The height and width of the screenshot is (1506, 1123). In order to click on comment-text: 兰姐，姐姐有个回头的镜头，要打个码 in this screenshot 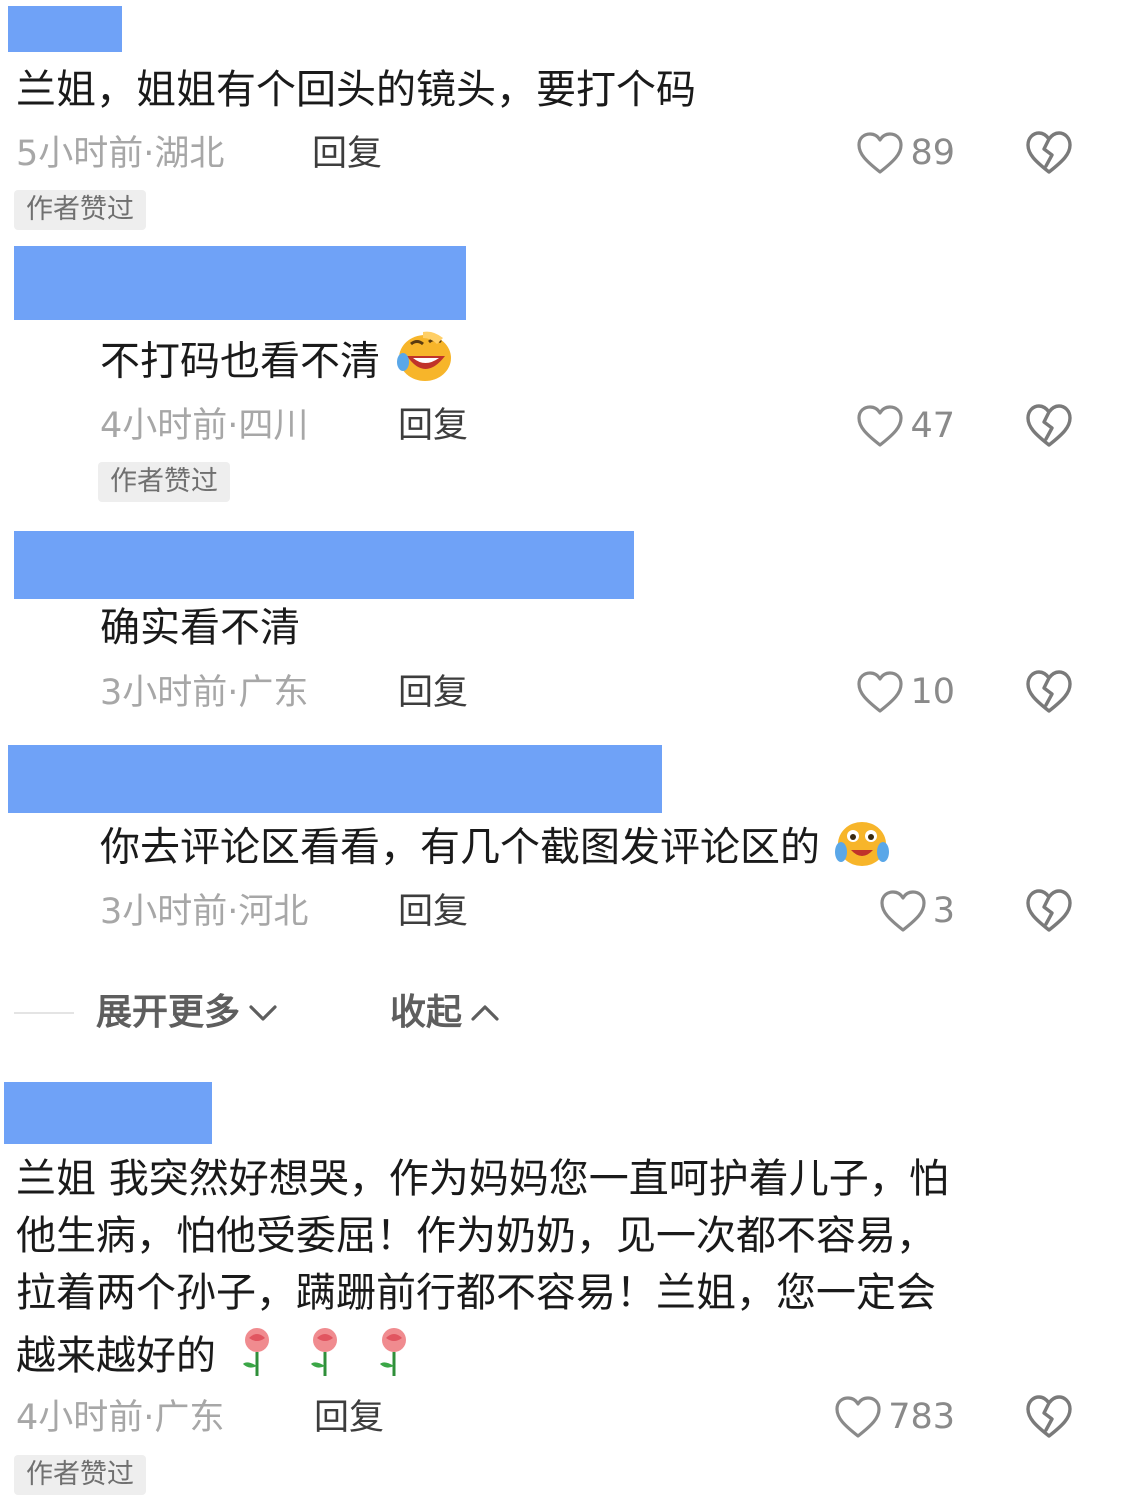, I will do `click(356, 90)`.